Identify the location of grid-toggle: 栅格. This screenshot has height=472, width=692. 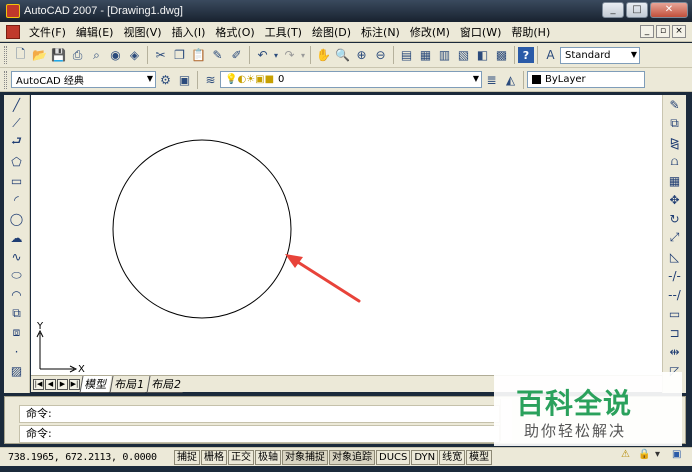
(214, 457).